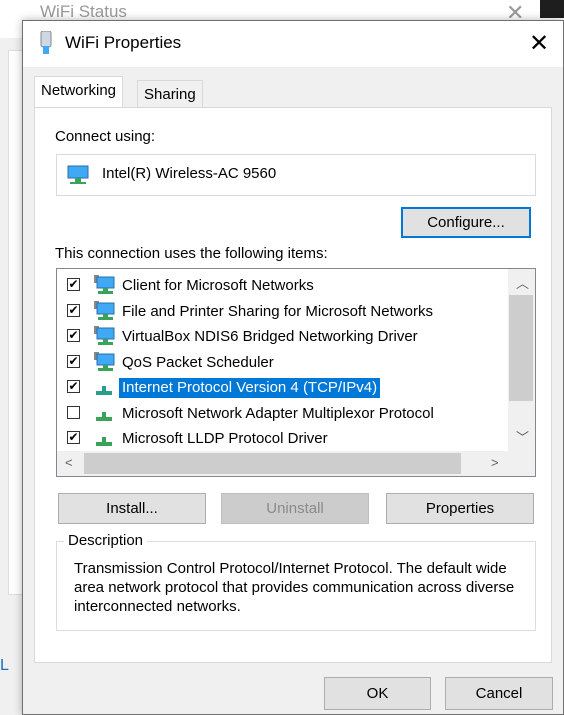  I want to click on list-item-label: Client for Microsoft Networks, so click(218, 285).